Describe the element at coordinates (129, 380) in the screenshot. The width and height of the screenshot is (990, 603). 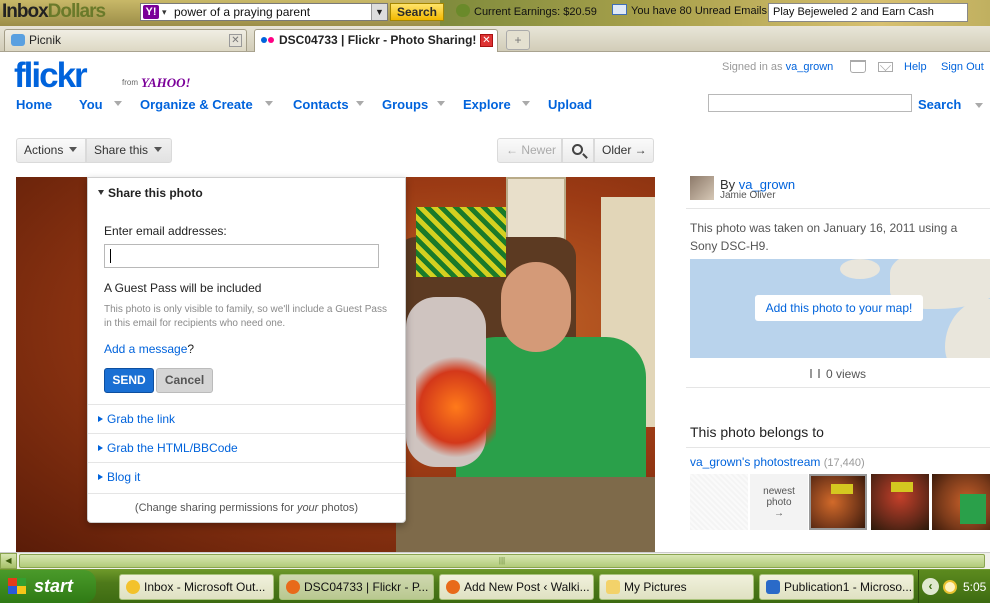
I see `send-button: SEND` at that location.